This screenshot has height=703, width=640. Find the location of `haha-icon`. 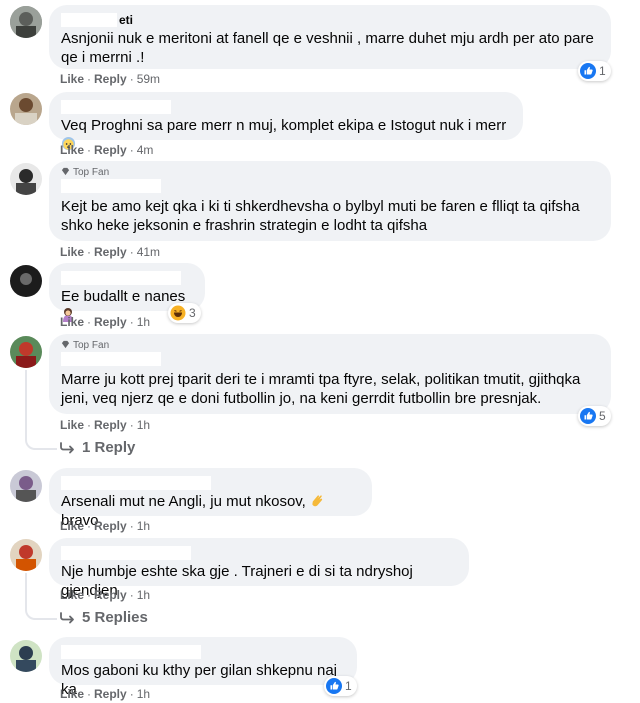

haha-icon is located at coordinates (178, 313).